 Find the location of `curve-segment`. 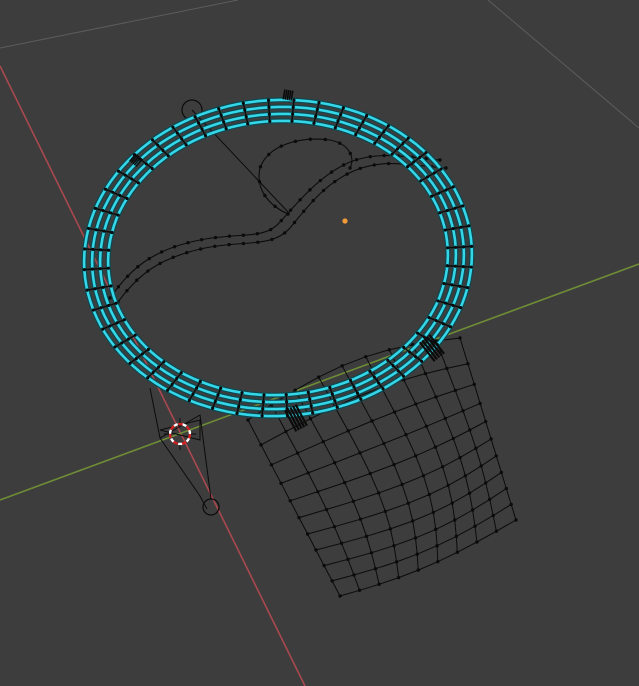

curve-segment is located at coordinates (282, 232).